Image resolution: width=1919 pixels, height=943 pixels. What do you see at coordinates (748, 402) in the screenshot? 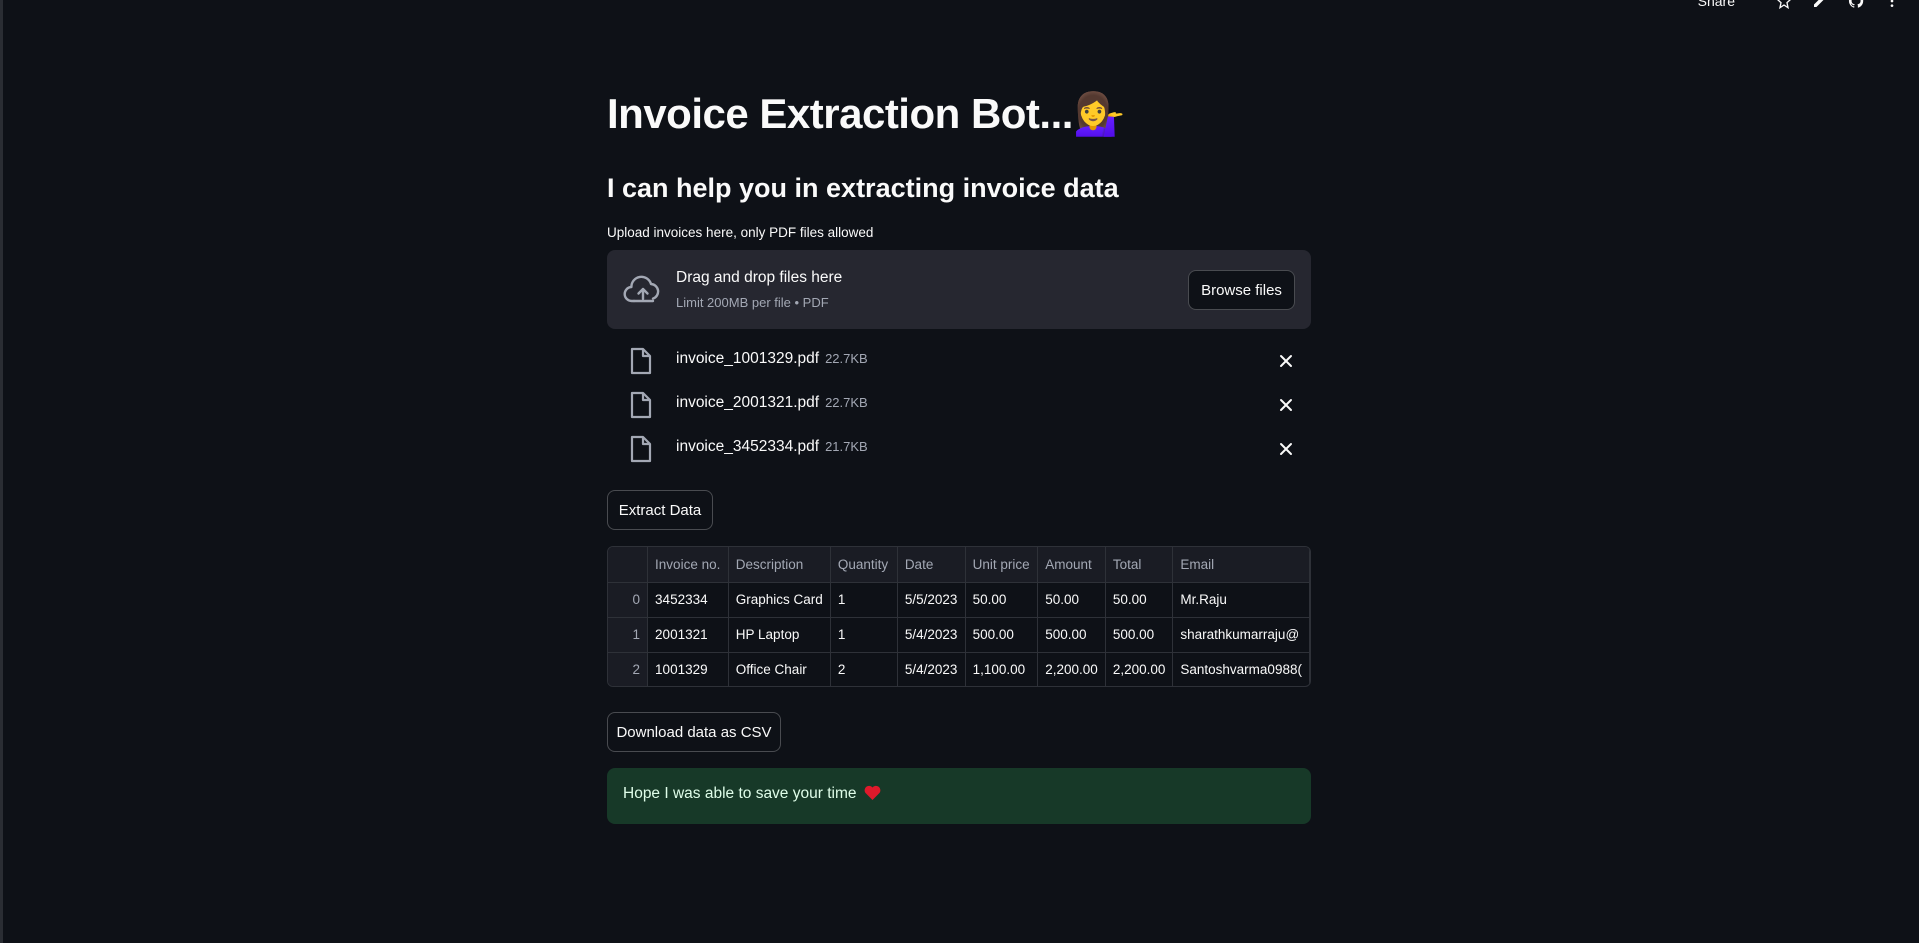
I see `file-name: invoice_2001321.pdf` at bounding box center [748, 402].